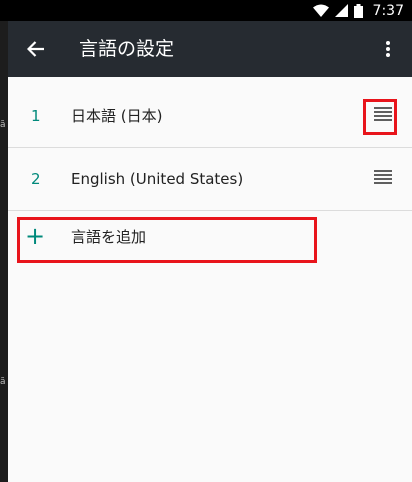 Image resolution: width=412 pixels, height=482 pixels. I want to click on highlight-box-add-language, so click(167, 240).